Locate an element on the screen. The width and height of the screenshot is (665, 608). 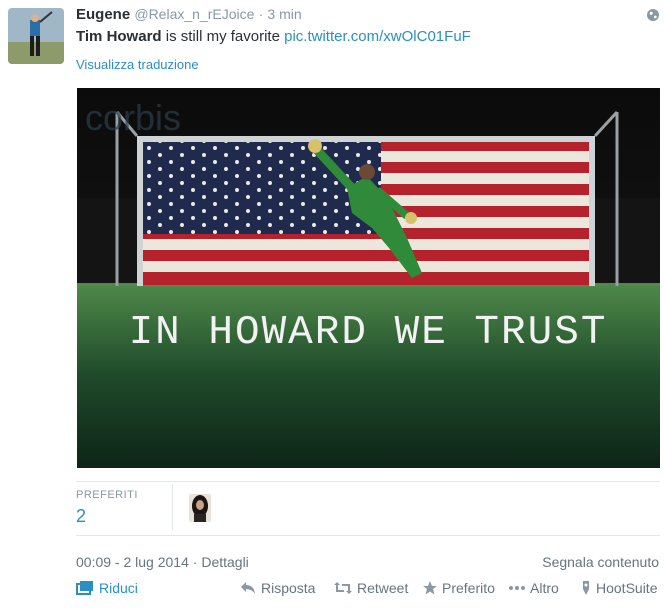
more-dots-icon is located at coordinates (517, 588).